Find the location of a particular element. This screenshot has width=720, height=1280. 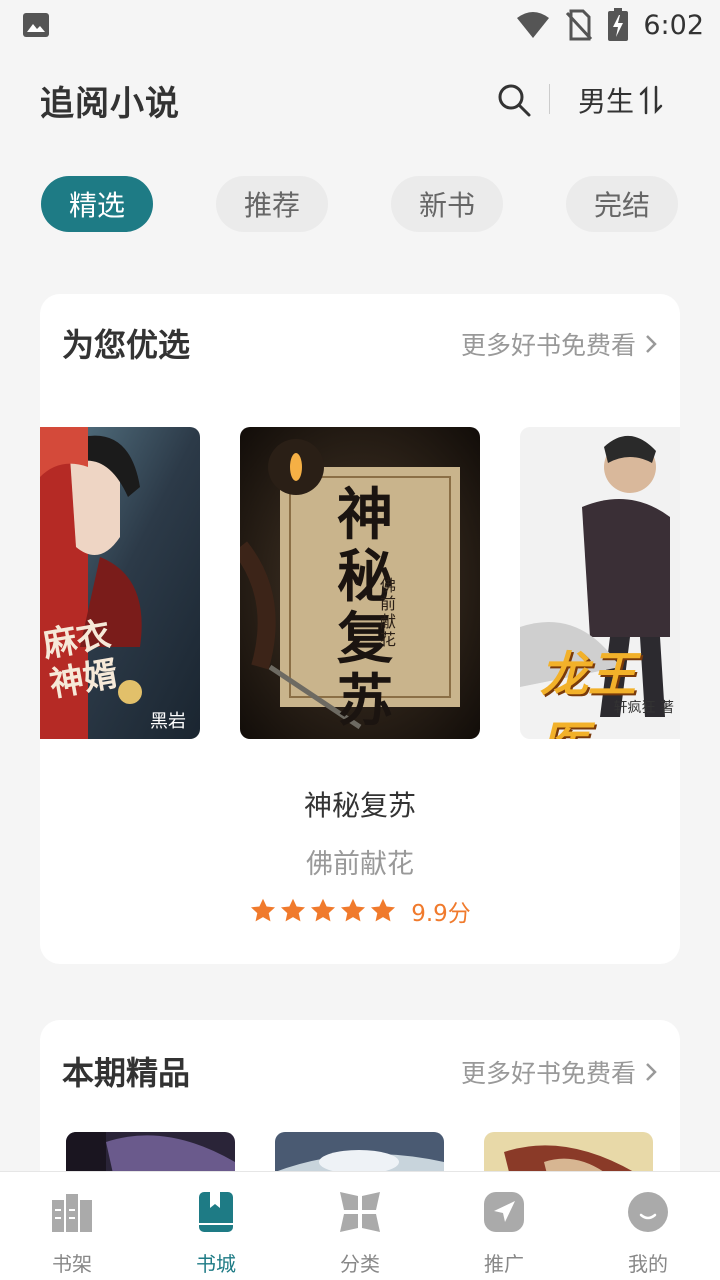

nav-label: 分类 is located at coordinates (360, 1264).